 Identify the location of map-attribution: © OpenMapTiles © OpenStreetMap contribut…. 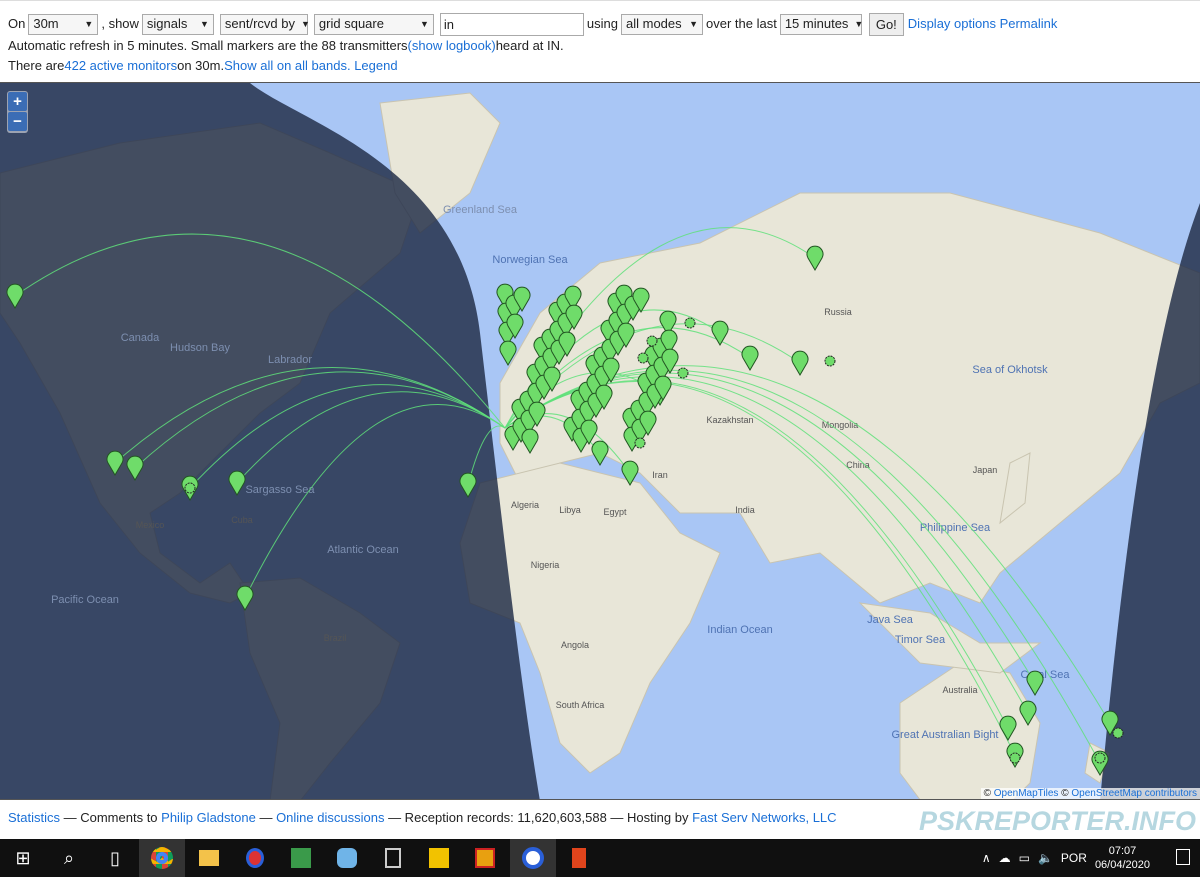
(1090, 793).